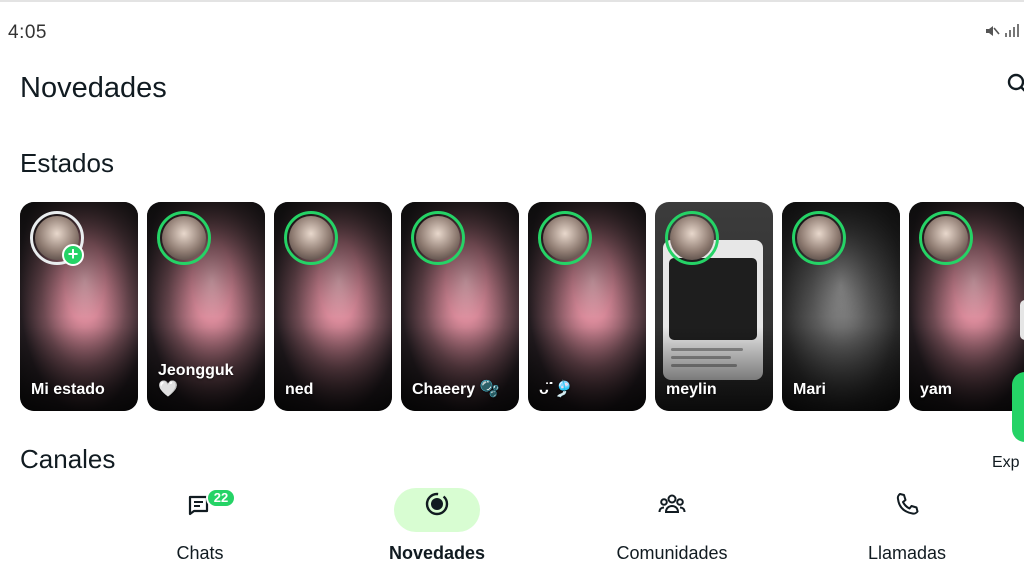 The image size is (1024, 575). I want to click on nav-label: Novedades, so click(437, 553).